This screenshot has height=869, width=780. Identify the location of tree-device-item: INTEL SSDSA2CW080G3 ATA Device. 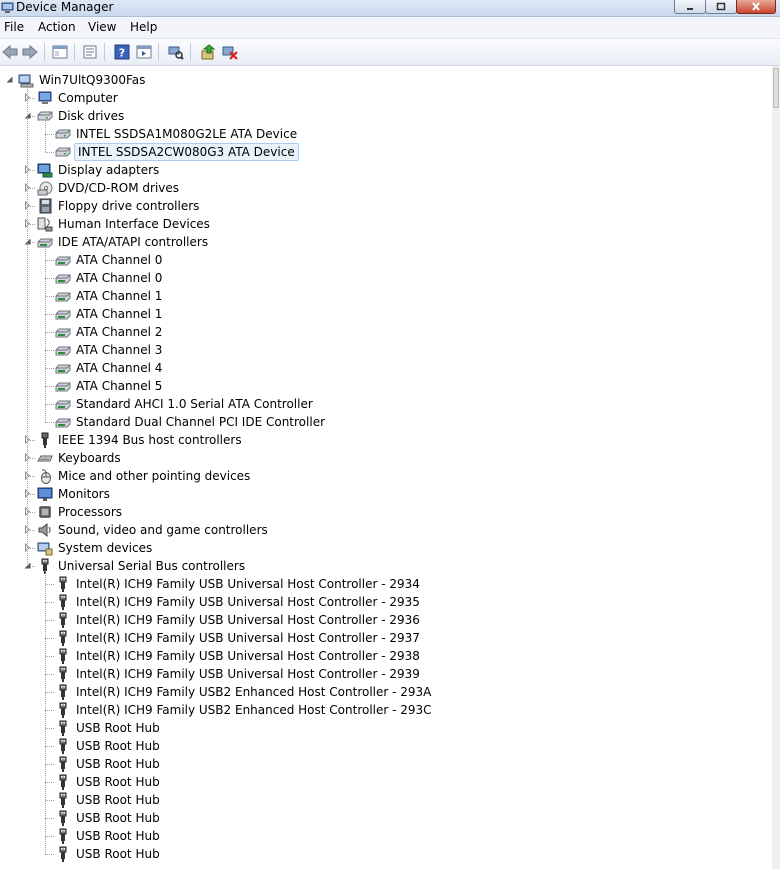
(177, 152).